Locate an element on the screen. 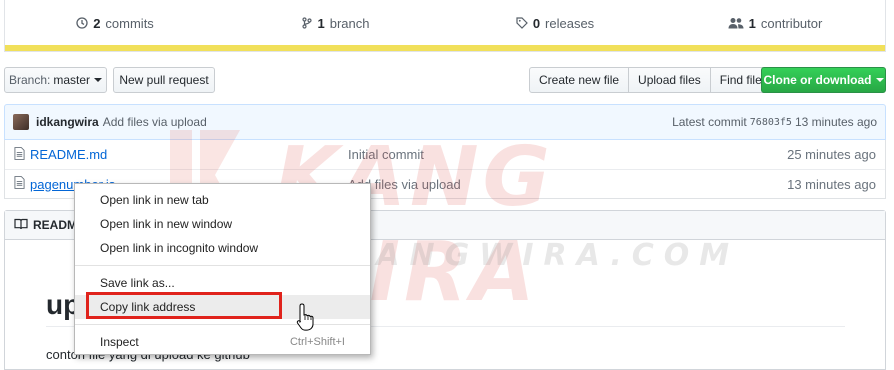 The width and height of the screenshot is (894, 370). branch-label: Branch: is located at coordinates (29, 80).